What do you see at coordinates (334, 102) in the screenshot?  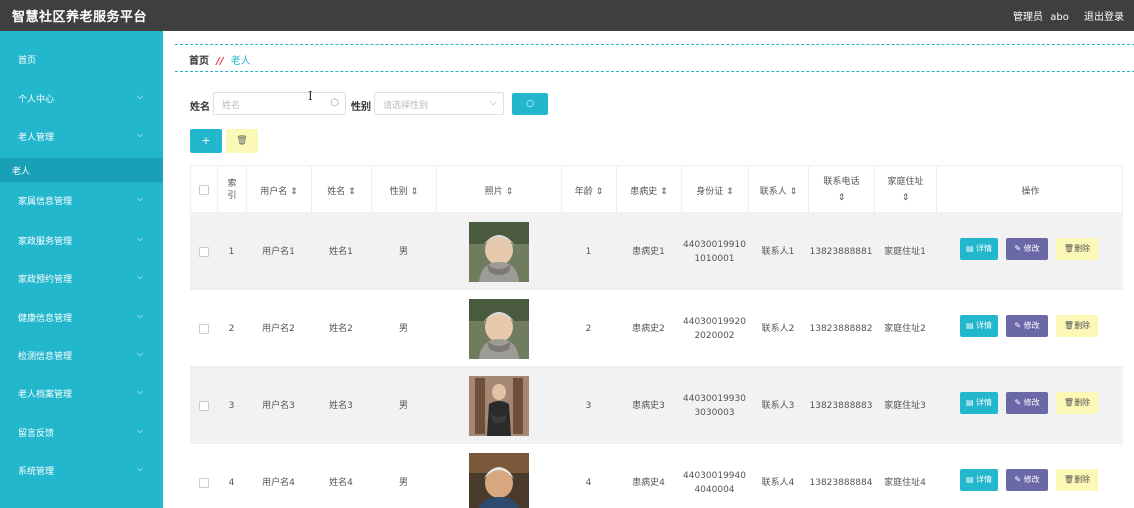 I see `search-icon: ○` at bounding box center [334, 102].